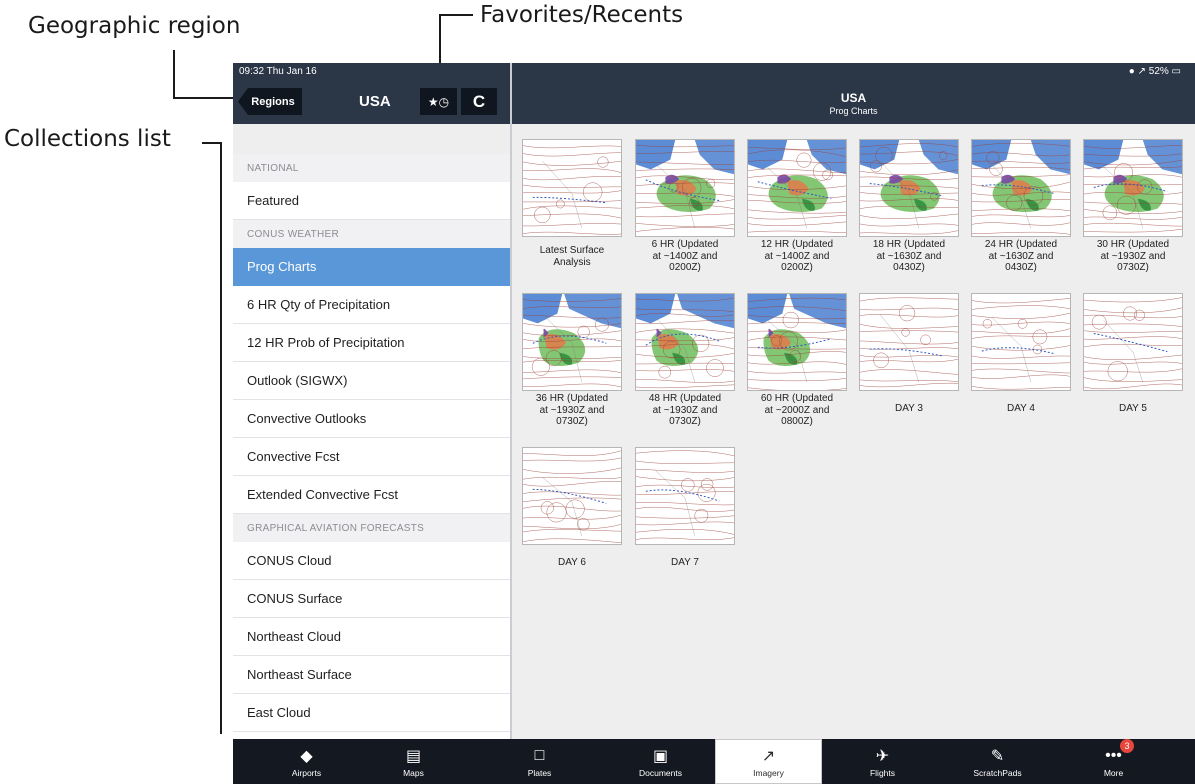 The width and height of the screenshot is (1195, 784). I want to click on collection-item: Convective Fcst, so click(371, 457).